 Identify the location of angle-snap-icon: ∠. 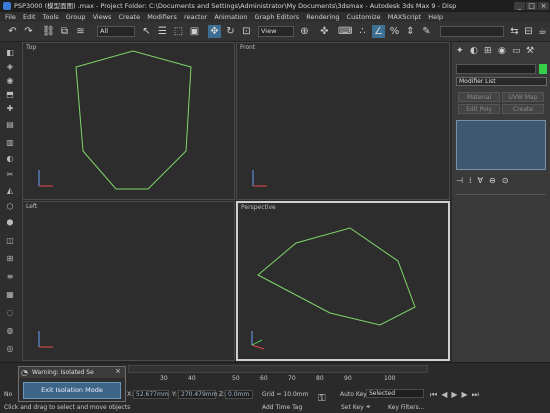
(378, 31).